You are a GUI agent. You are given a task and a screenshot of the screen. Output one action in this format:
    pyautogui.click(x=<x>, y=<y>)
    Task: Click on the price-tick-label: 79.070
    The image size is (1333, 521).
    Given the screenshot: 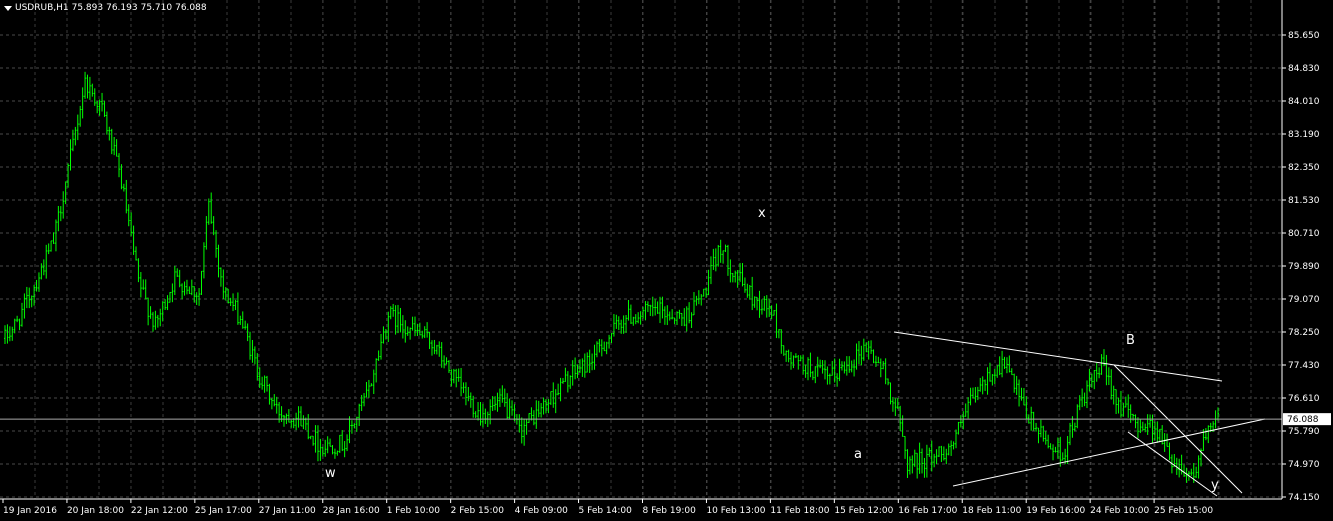 What is the action you would take?
    pyautogui.click(x=1304, y=300)
    